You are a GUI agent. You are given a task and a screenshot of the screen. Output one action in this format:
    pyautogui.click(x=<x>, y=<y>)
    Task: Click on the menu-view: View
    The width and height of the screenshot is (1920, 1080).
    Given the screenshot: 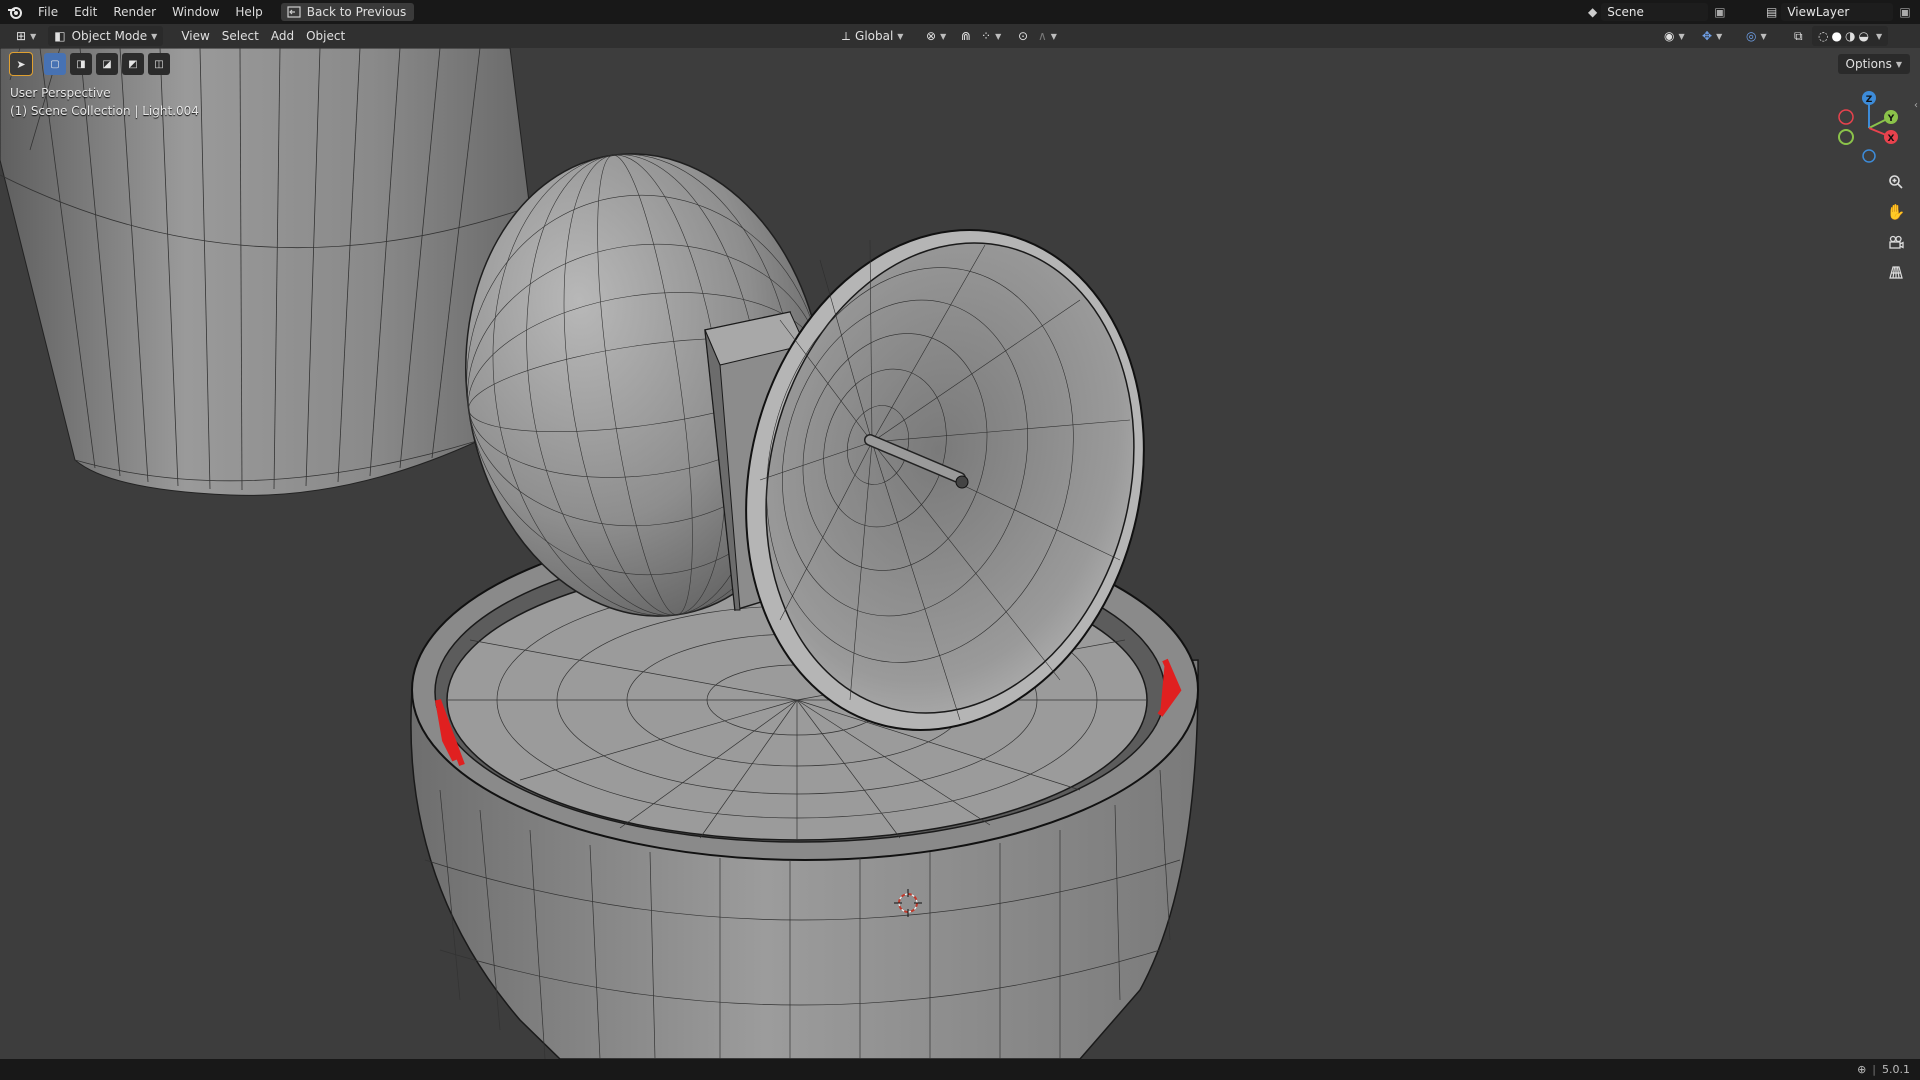 What is the action you would take?
    pyautogui.click(x=195, y=36)
    